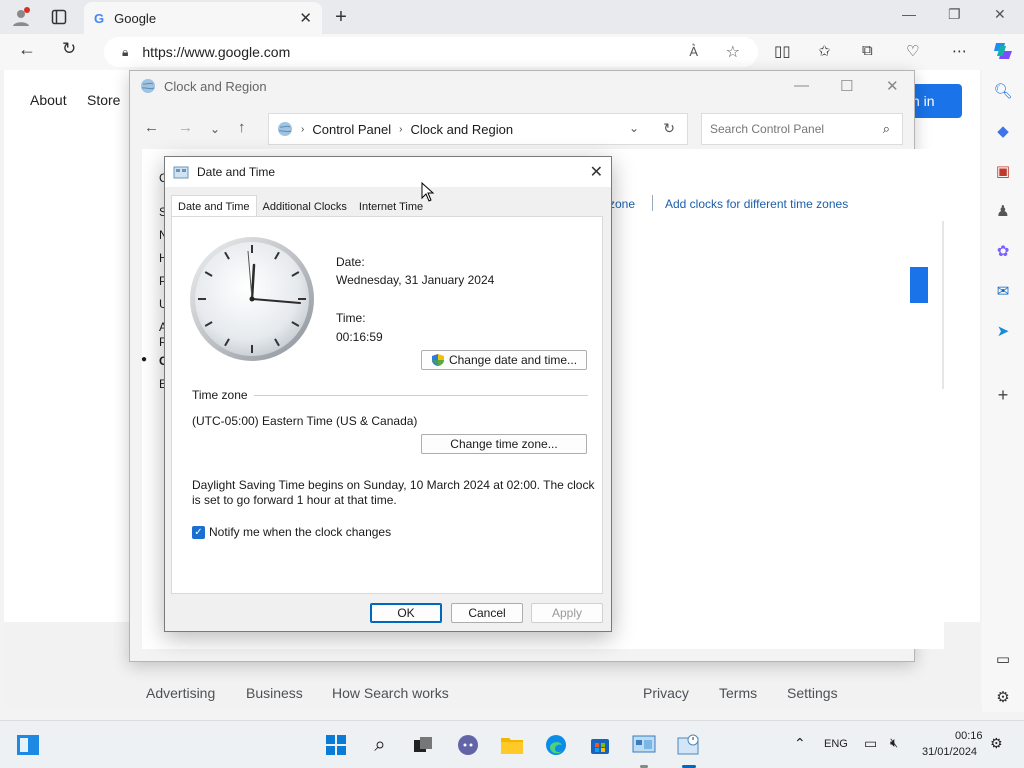 The image size is (1024, 768). What do you see at coordinates (461, 129) in the screenshot?
I see `breadcrumb-clock-region: Clock and Region` at bounding box center [461, 129].